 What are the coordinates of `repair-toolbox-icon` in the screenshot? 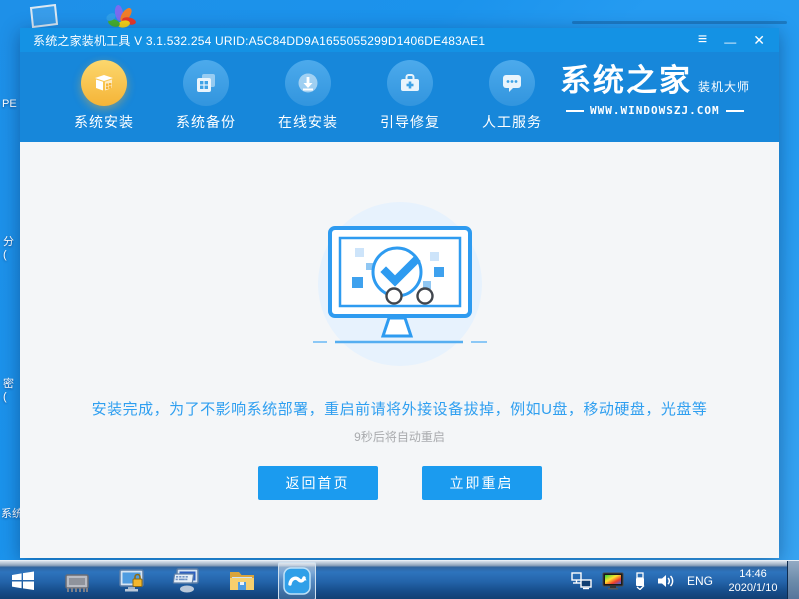 It's located at (410, 83).